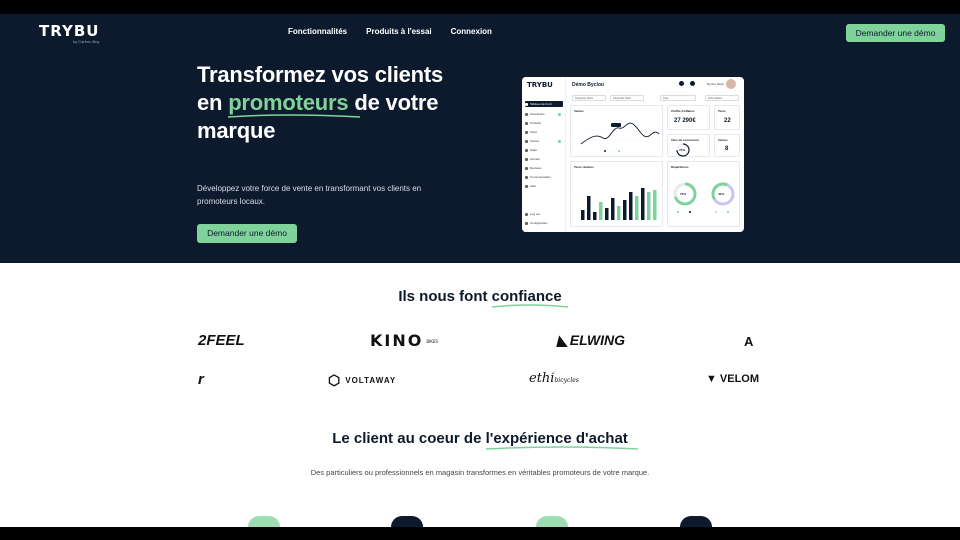 Image resolution: width=960 pixels, height=540 pixels. What do you see at coordinates (540, 177) in the screenshot?
I see `dashboard-nav-label: Communication` at bounding box center [540, 177].